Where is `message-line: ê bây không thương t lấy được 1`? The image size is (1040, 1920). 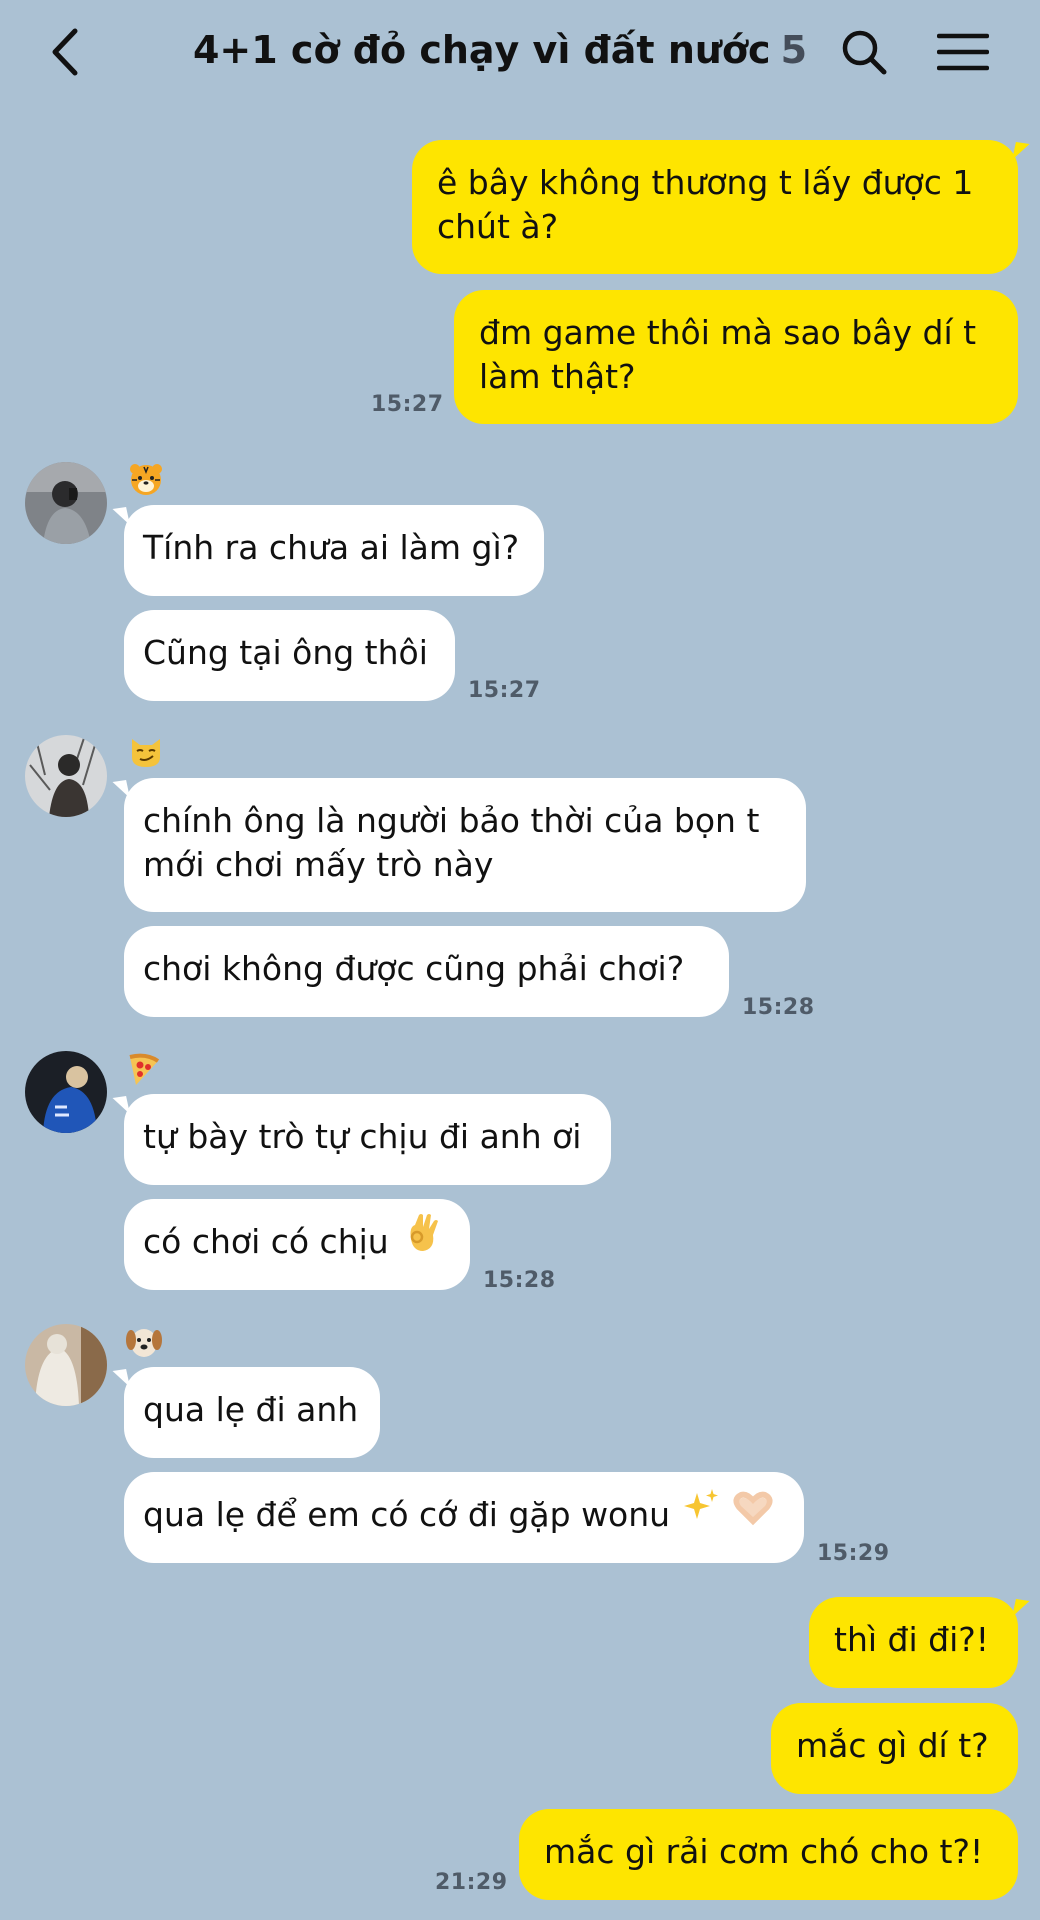 message-line: ê bây không thương t lấy được 1 is located at coordinates (705, 182).